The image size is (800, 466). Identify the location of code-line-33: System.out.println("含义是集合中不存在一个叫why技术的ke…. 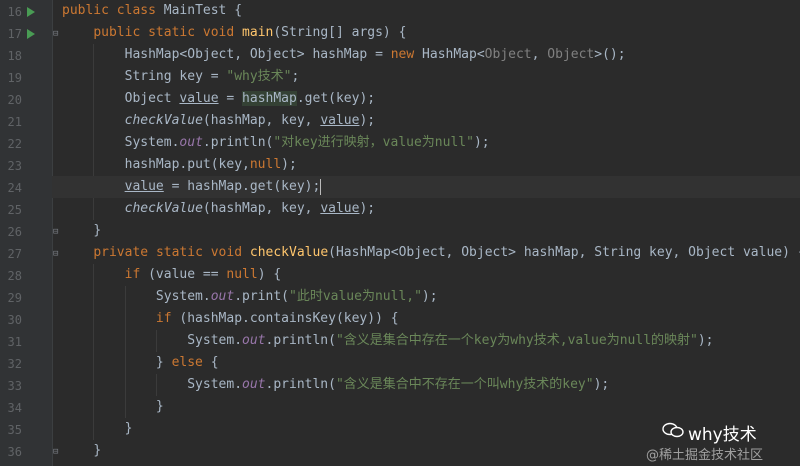
(398, 384).